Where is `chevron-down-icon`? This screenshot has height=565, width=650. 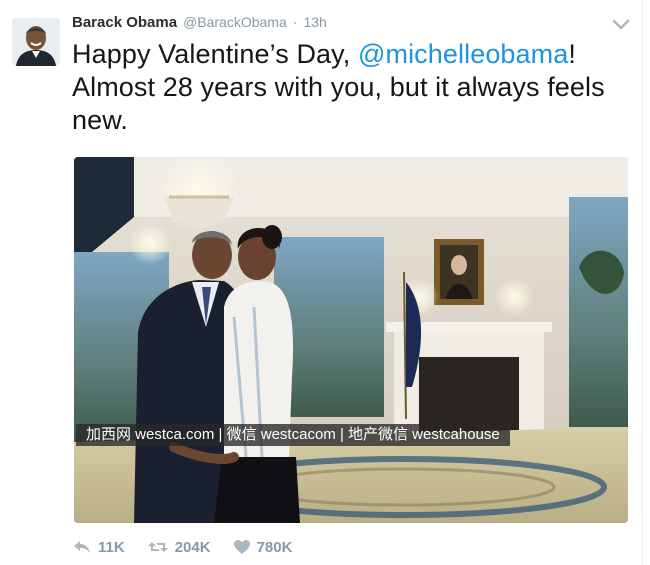
chevron-down-icon is located at coordinates (621, 24).